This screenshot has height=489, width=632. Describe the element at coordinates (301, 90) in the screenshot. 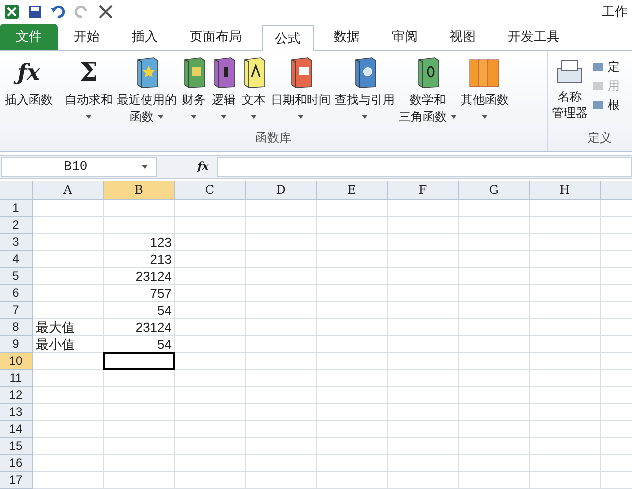

I see `ribbon-button: 日期和时间` at that location.